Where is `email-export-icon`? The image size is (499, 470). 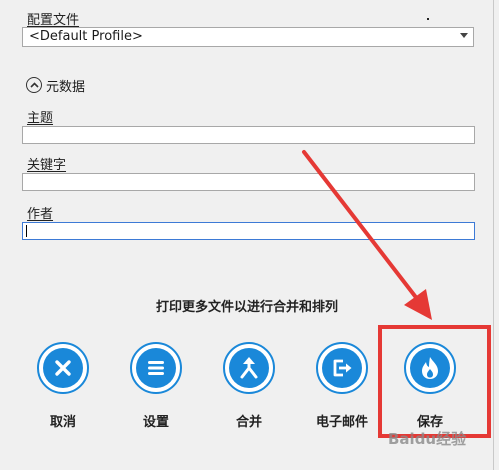 email-export-icon is located at coordinates (342, 368).